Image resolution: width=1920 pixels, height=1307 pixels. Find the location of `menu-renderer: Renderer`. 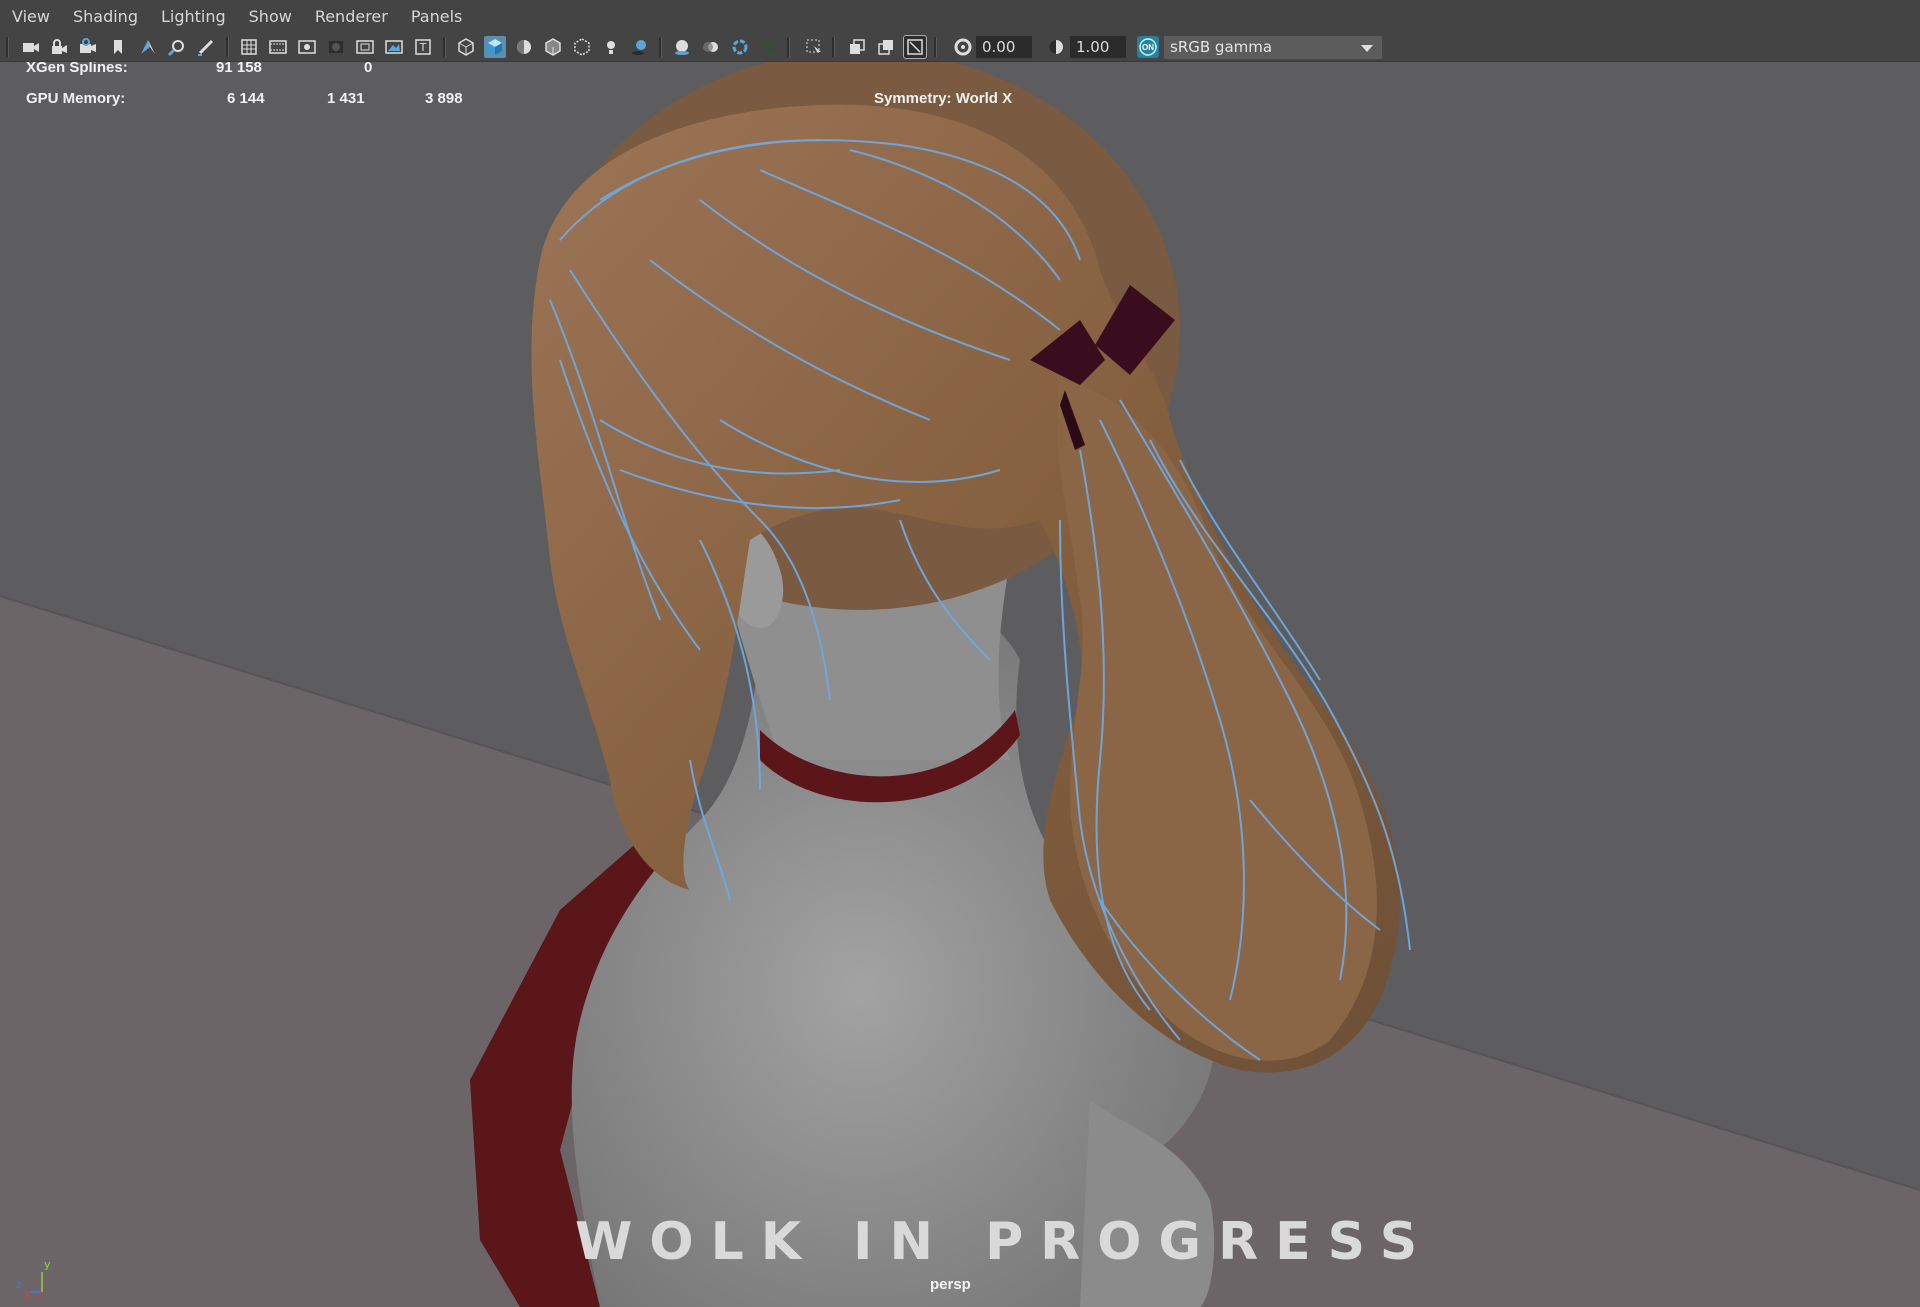

menu-renderer: Renderer is located at coordinates (351, 16).